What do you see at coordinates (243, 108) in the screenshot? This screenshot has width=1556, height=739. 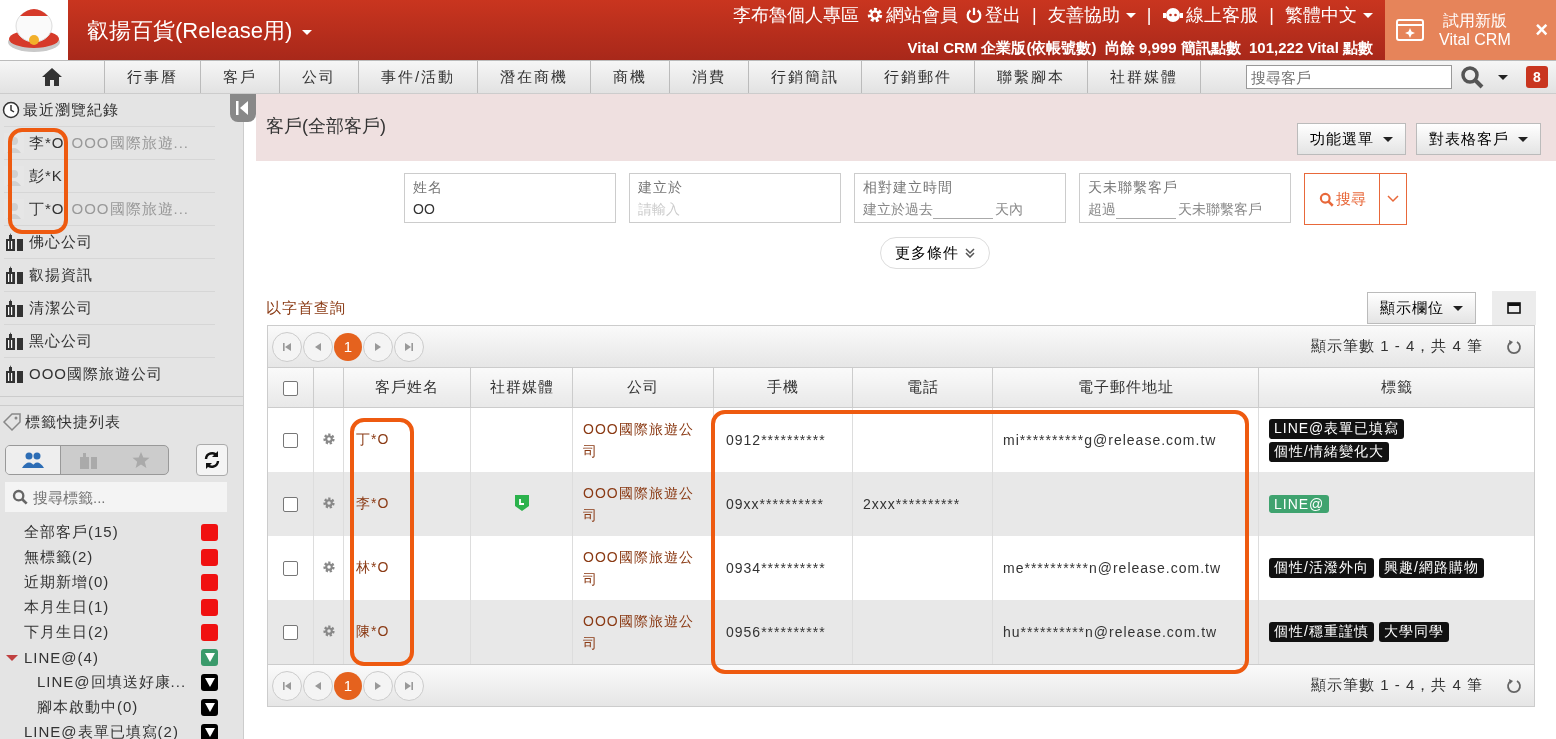 I see `collapse-sidebar-button` at bounding box center [243, 108].